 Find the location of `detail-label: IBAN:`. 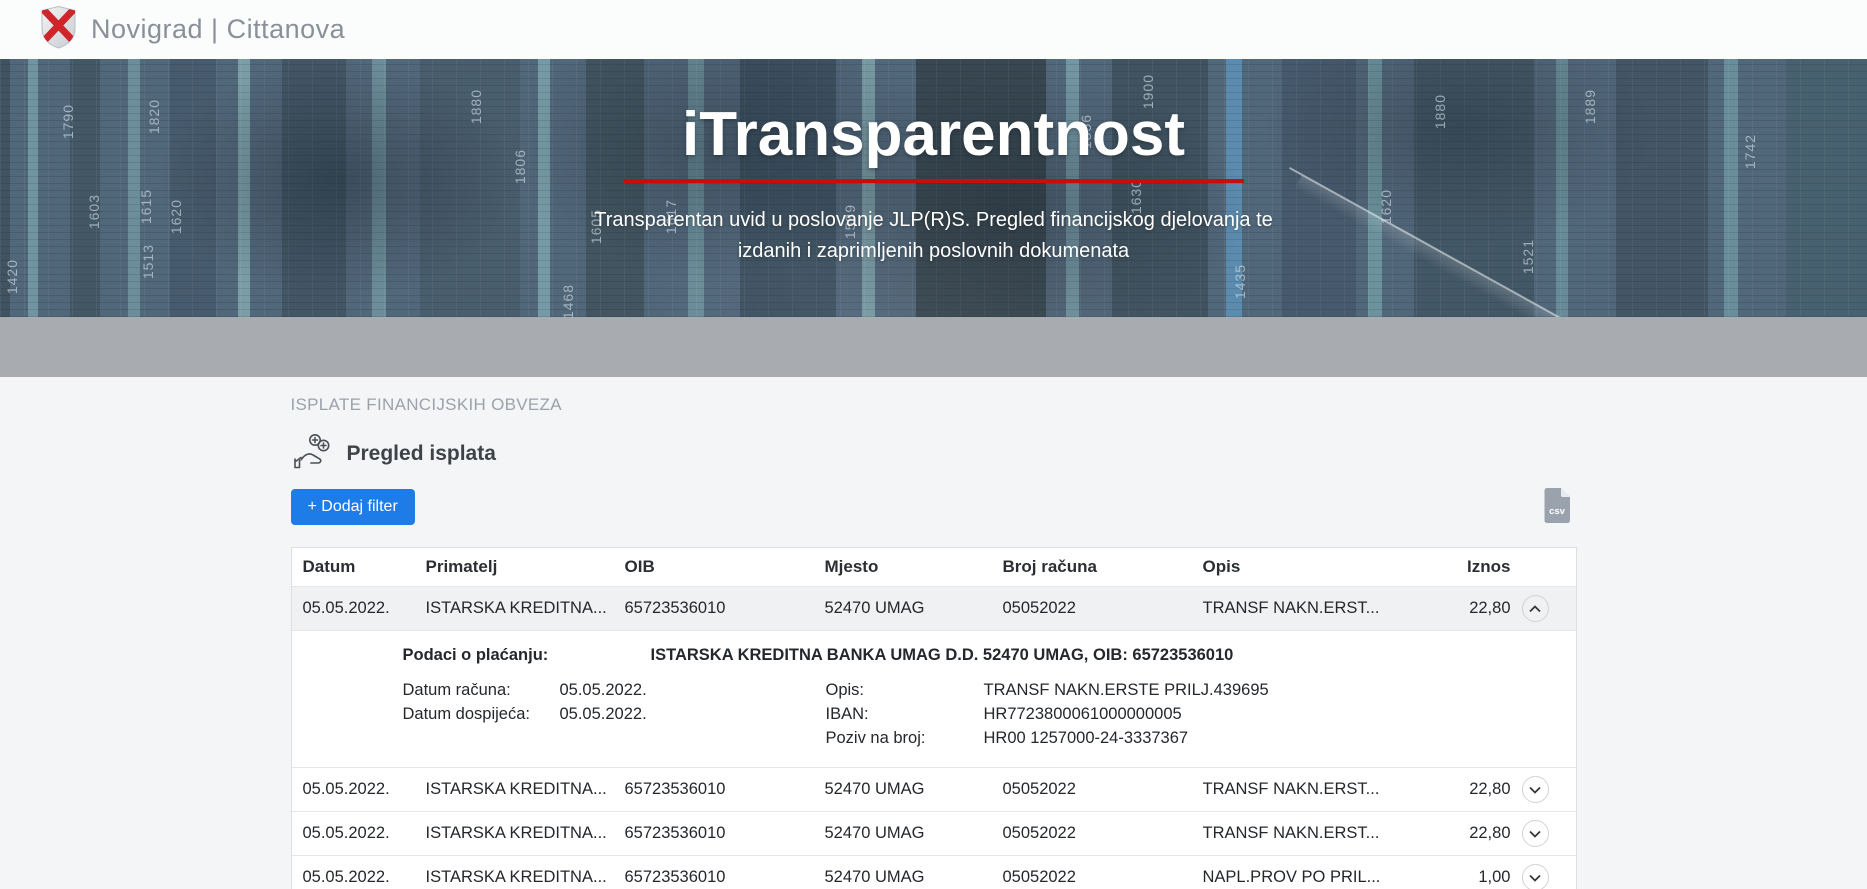

detail-label: IBAN: is located at coordinates (847, 714).